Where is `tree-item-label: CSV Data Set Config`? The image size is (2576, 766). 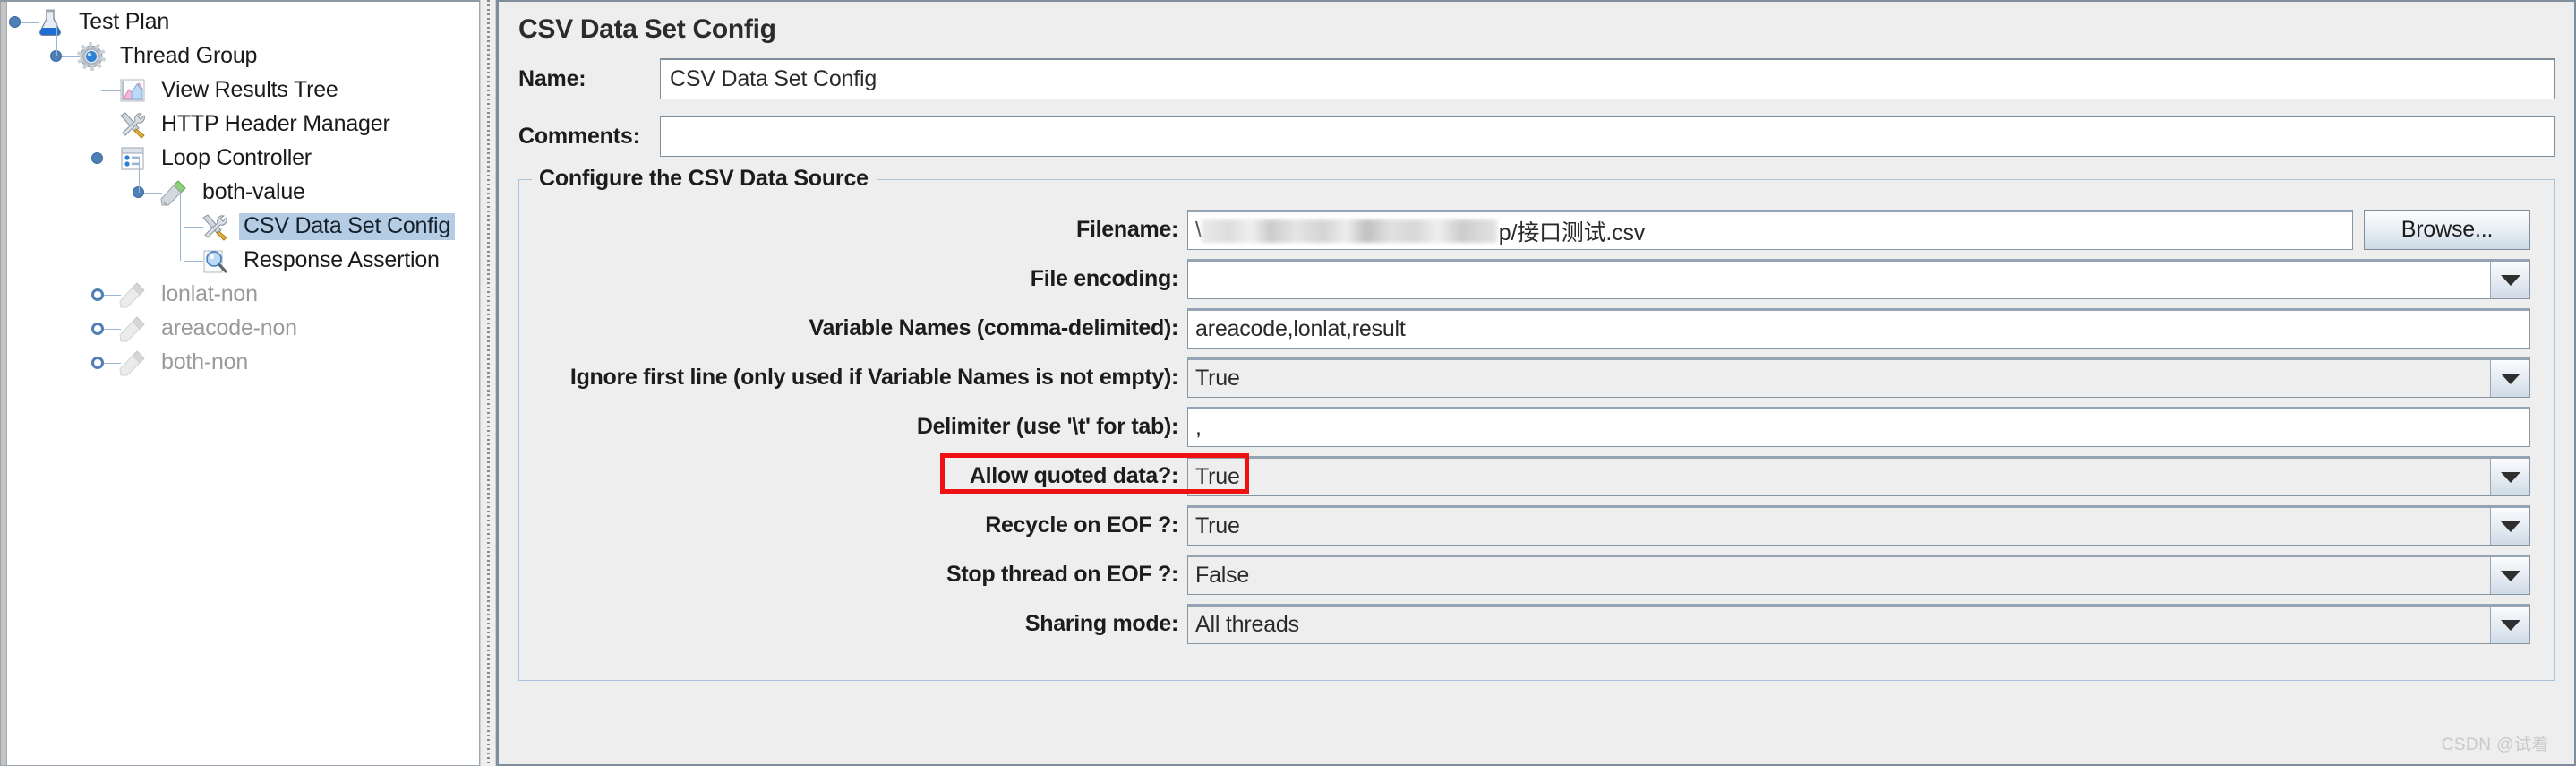
tree-item-label: CSV Data Set Config is located at coordinates (347, 226).